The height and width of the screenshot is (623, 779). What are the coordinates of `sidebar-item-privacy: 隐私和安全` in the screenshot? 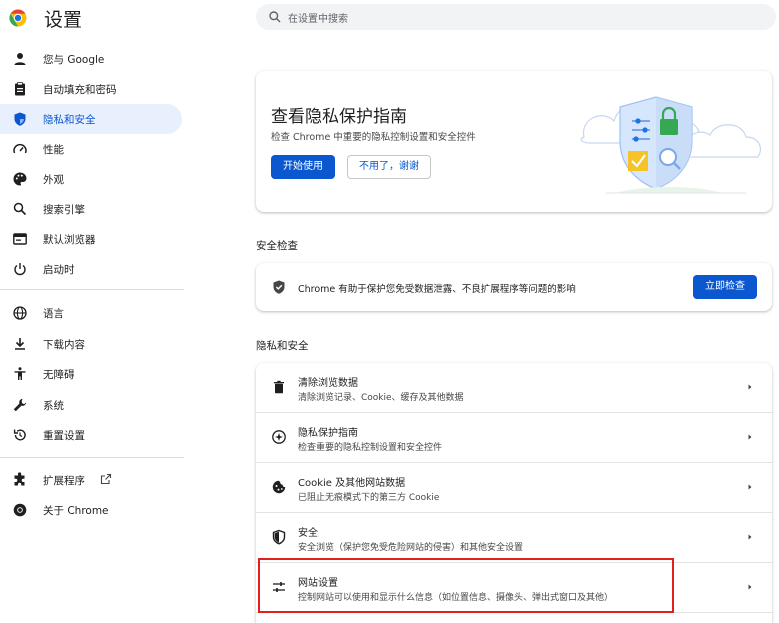 It's located at (91, 119).